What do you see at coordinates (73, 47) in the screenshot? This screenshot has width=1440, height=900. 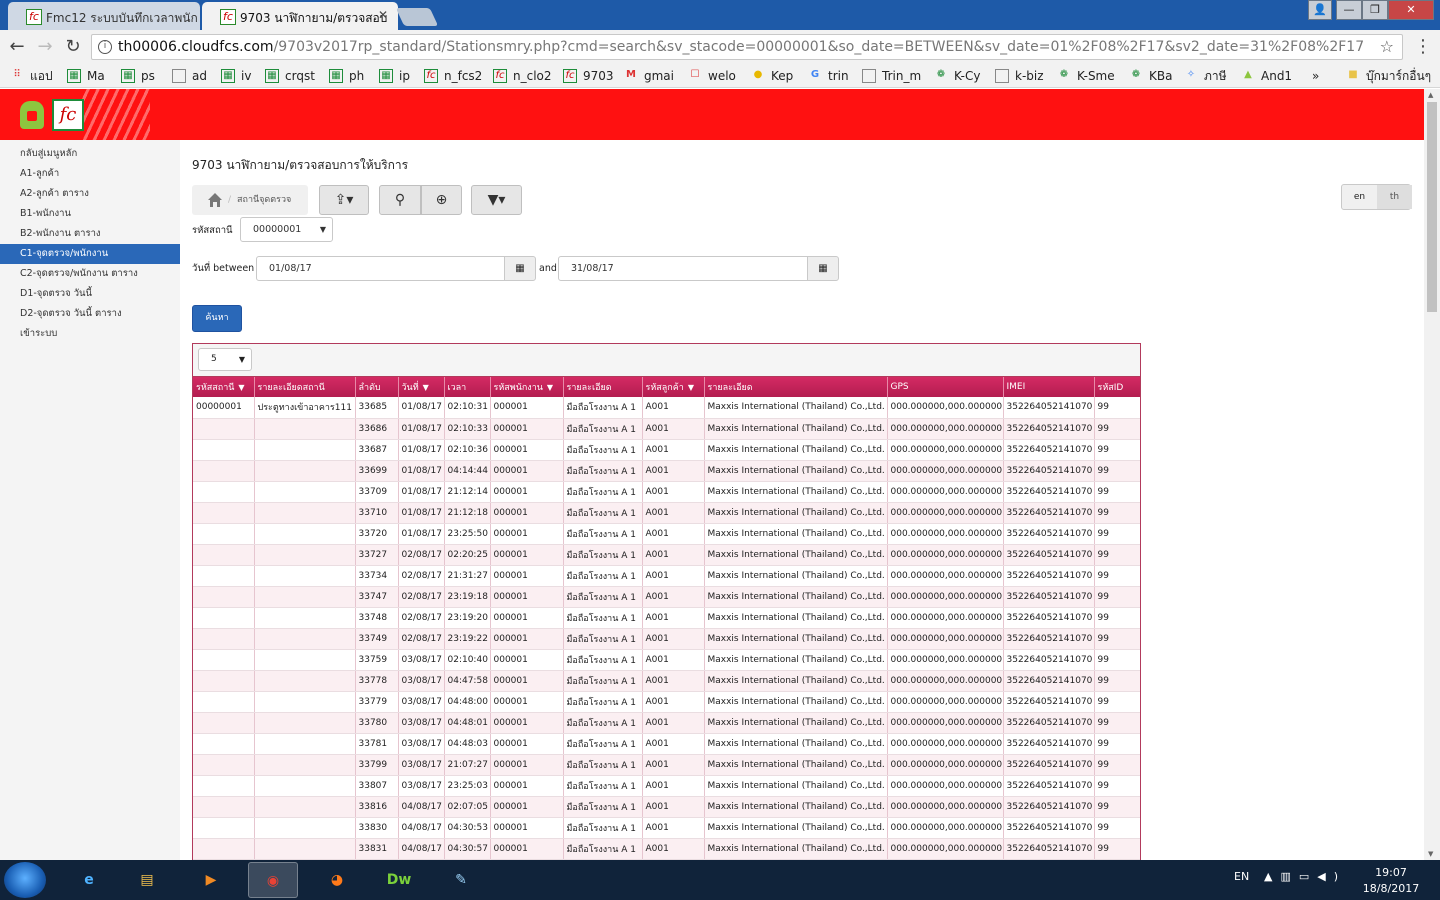 I see `reload-icon: ↻` at bounding box center [73, 47].